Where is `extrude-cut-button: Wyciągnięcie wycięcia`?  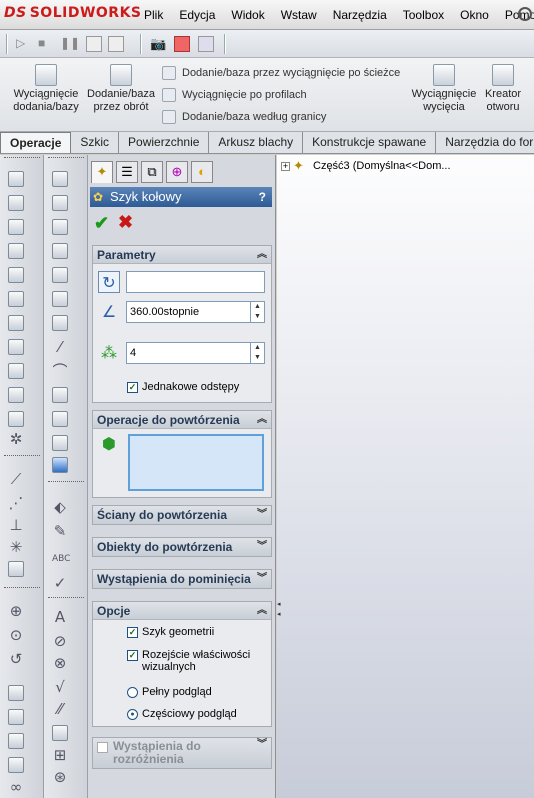 extrude-cut-button: Wyciągnięcie wycięcia is located at coordinates (444, 89).